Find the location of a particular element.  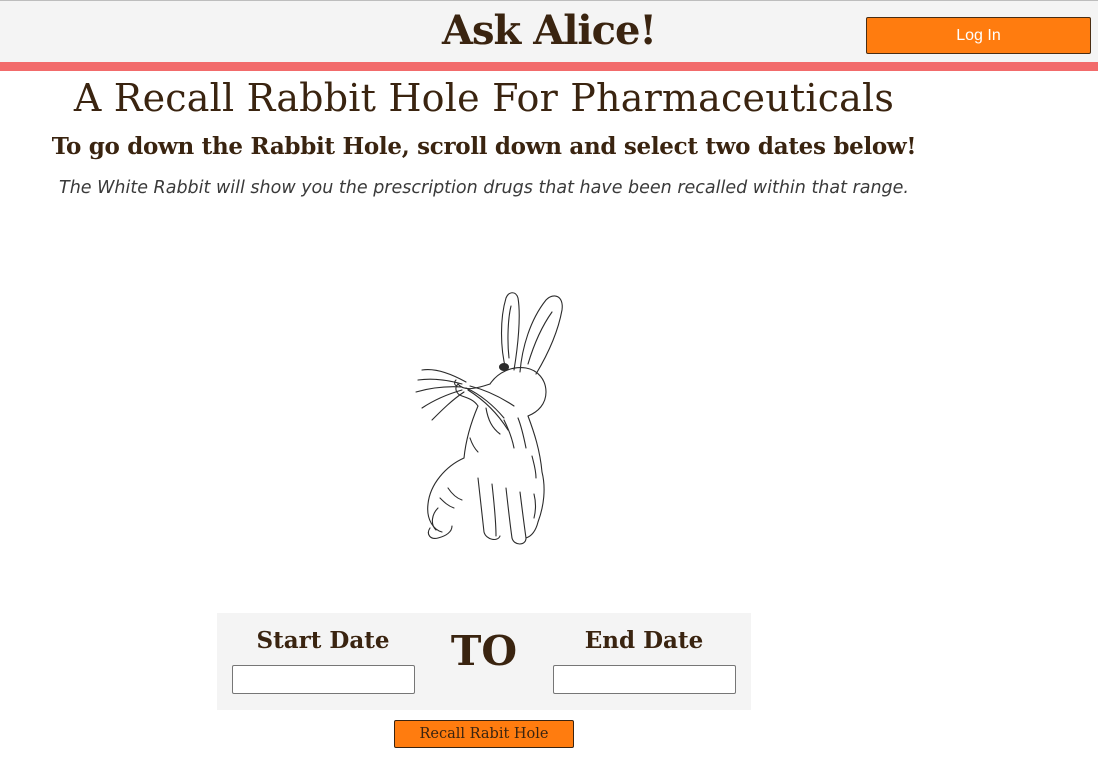

start-date-input is located at coordinates (323, 679).